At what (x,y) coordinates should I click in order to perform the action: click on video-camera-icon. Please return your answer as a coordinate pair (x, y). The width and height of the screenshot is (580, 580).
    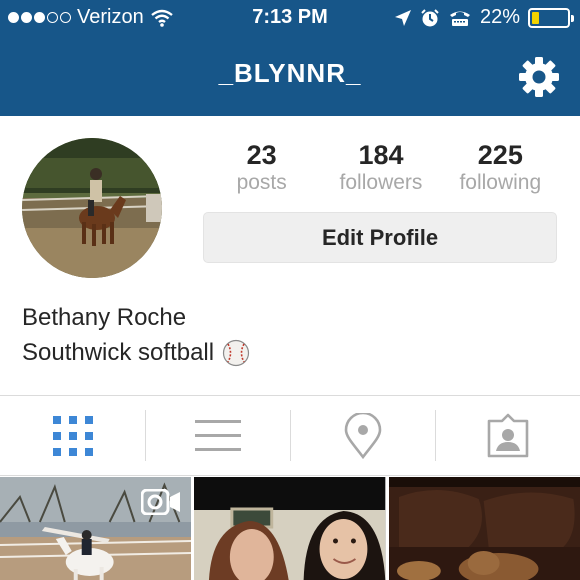
    Looking at the image, I should click on (161, 502).